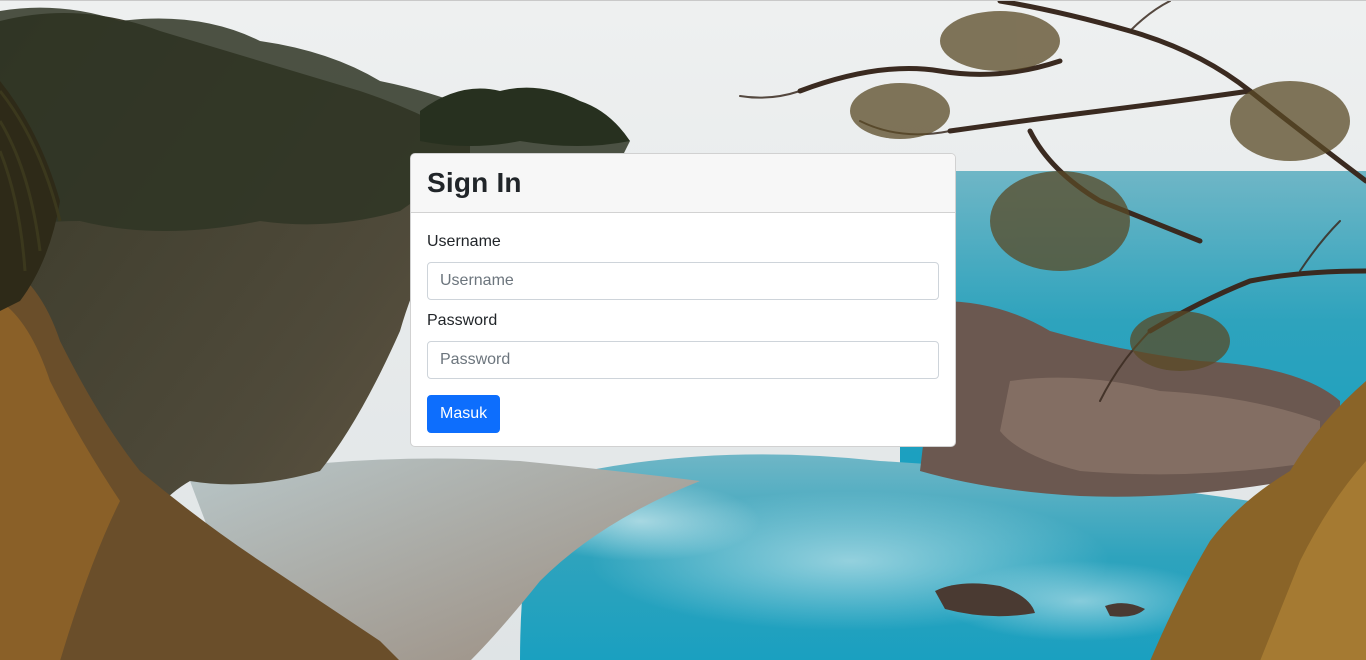 The width and height of the screenshot is (1366, 660). I want to click on password-label: Password, so click(462, 320).